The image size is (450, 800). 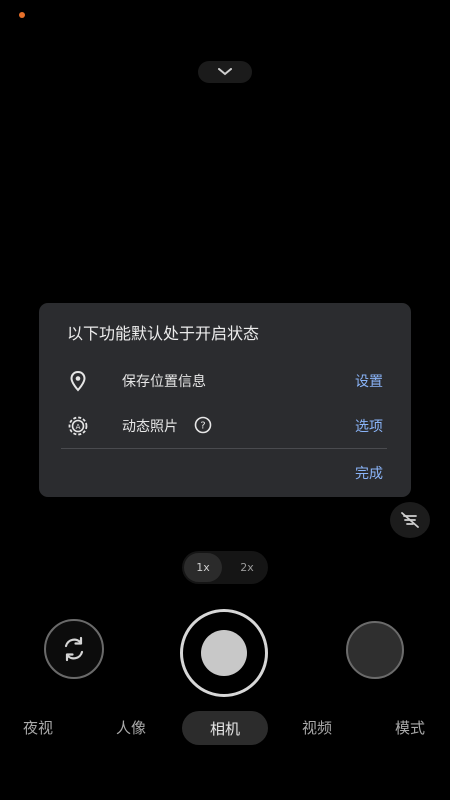 I want to click on help-icon: ?, so click(x=203, y=425).